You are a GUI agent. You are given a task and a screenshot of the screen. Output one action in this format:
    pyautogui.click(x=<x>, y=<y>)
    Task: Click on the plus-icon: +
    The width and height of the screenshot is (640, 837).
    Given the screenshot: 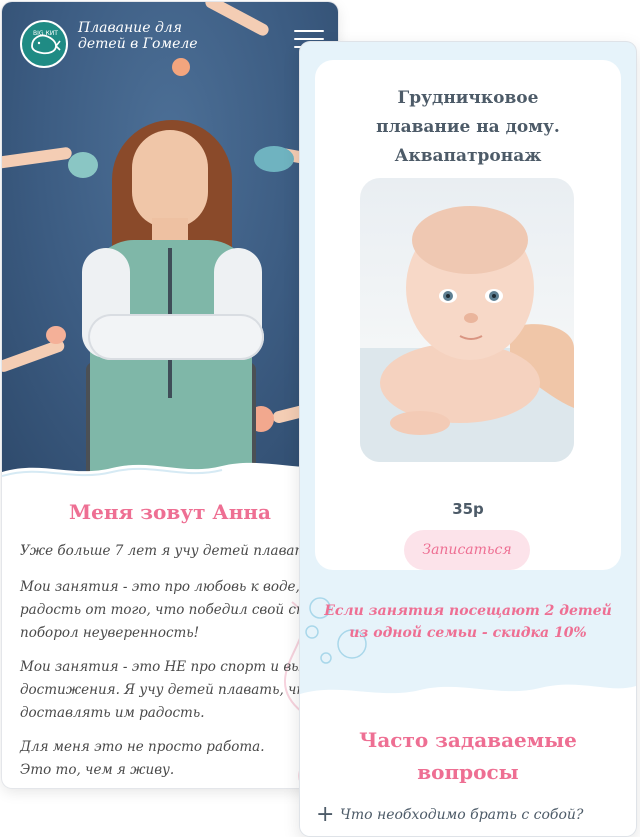 What is the action you would take?
    pyautogui.click(x=325, y=814)
    